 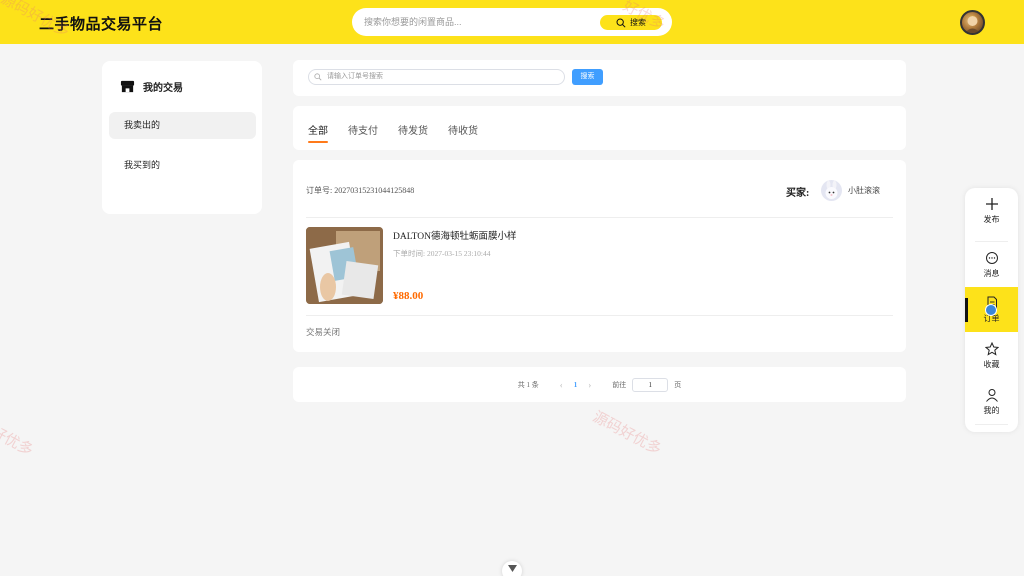 What do you see at coordinates (619, 384) in the screenshot?
I see `goto-label: 前往` at bounding box center [619, 384].